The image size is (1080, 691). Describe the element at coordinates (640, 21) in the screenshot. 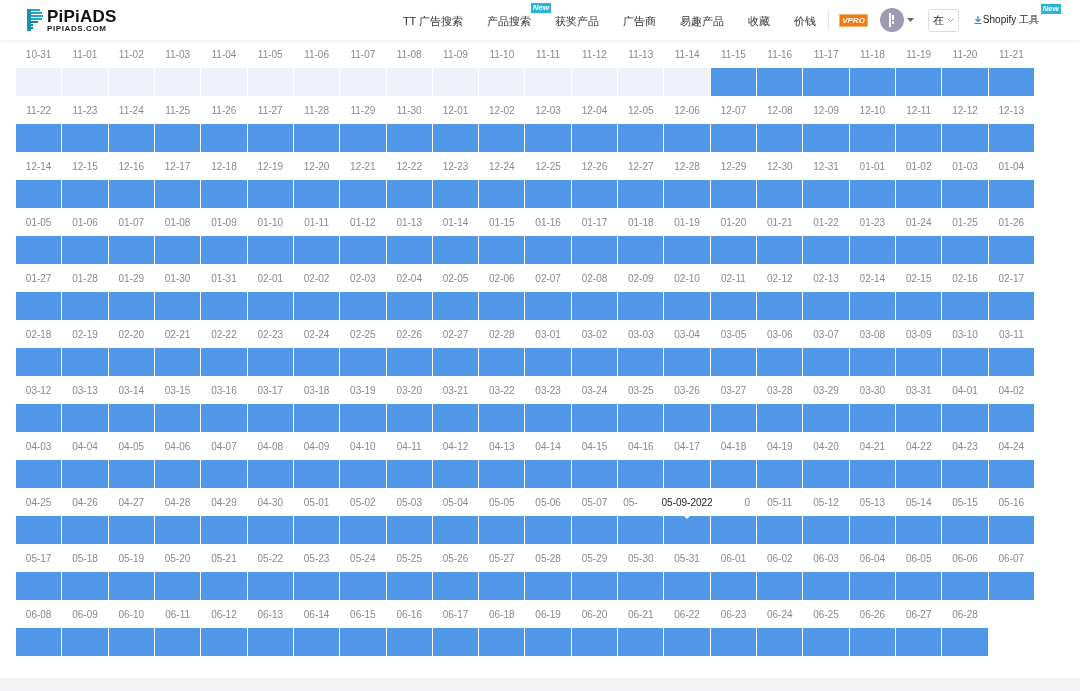

I see `nav-link: 广告商` at that location.